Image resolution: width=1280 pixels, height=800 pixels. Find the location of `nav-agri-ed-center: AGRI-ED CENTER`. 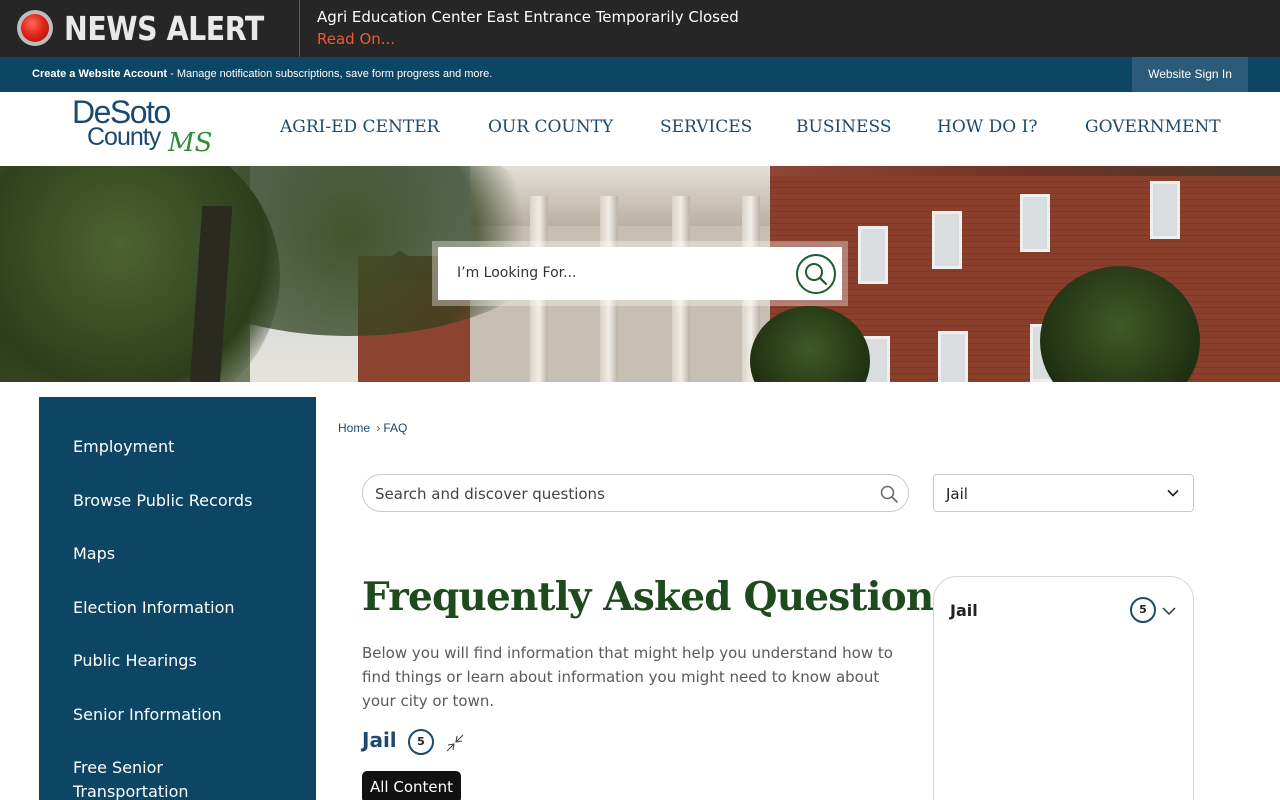

nav-agri-ed-center: AGRI-ED CENTER is located at coordinates (359, 127).